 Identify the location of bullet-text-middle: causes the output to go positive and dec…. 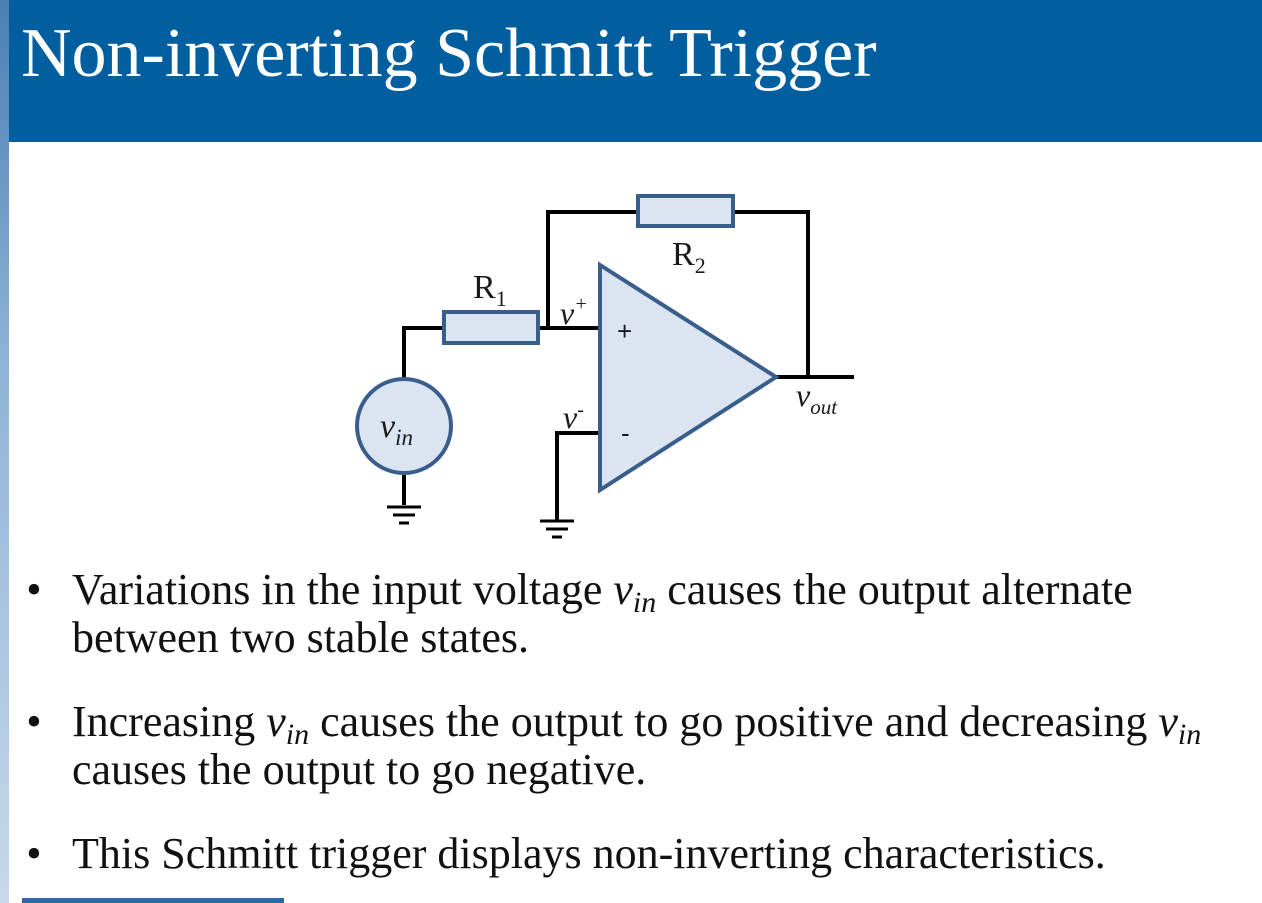
(734, 721).